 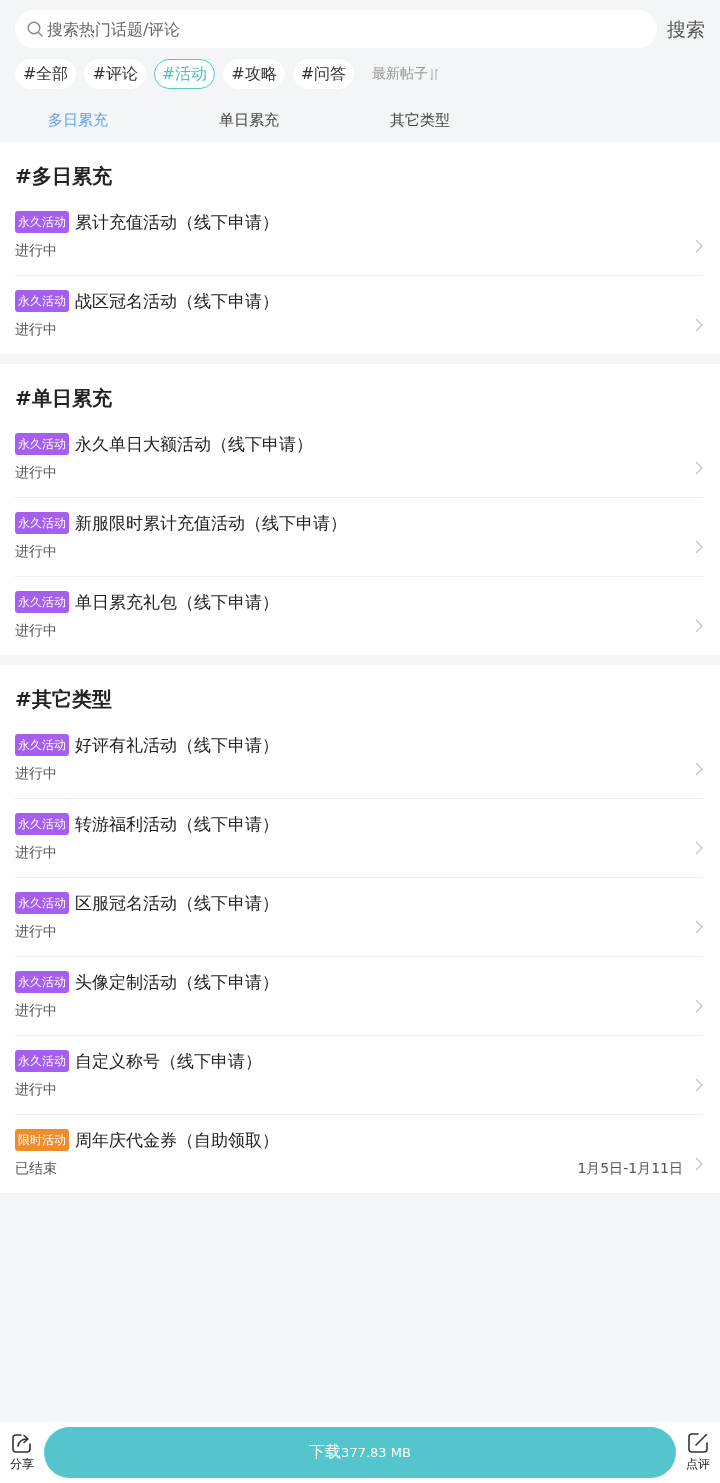 I want to click on sort-icon, so click(x=434, y=74).